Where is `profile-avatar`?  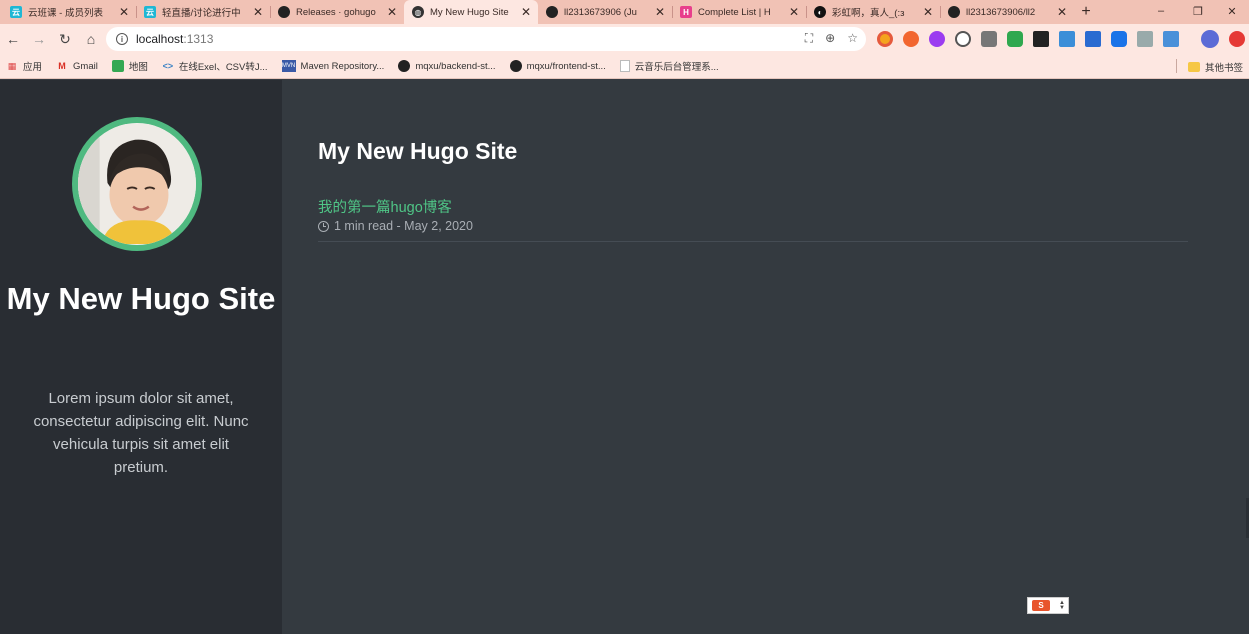
profile-avatar is located at coordinates (1210, 39).